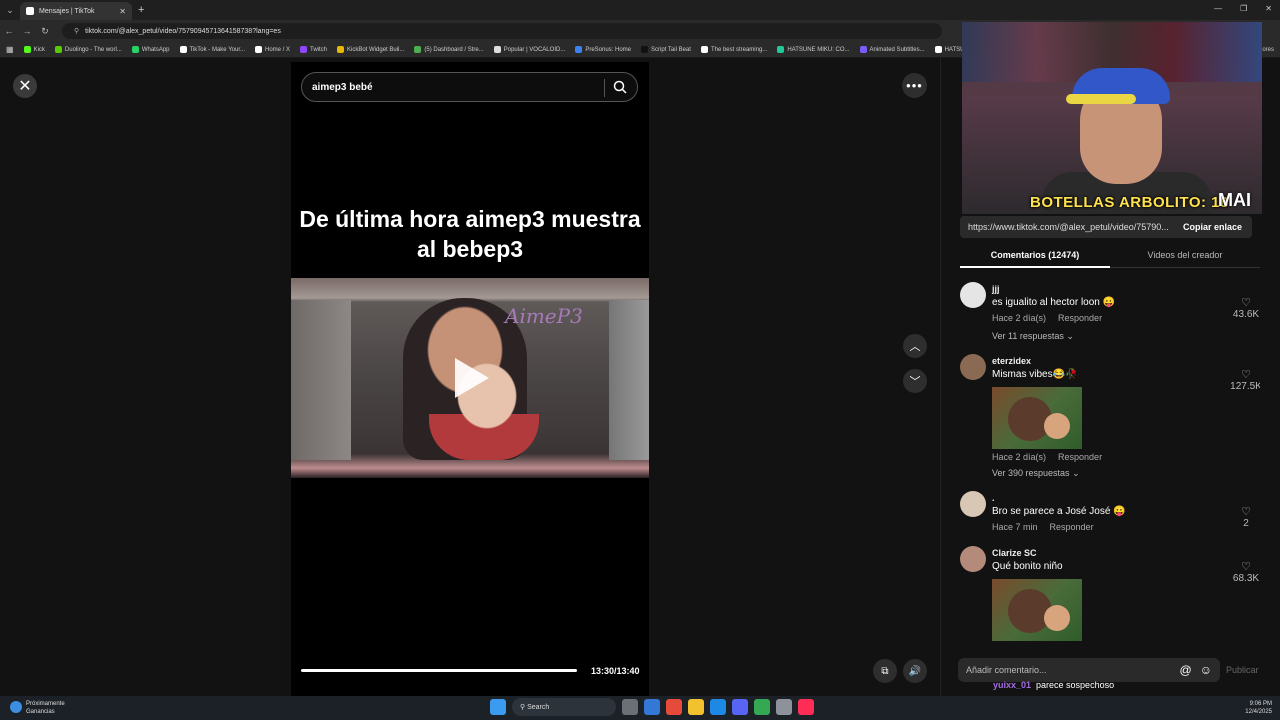 The image size is (1280, 720). What do you see at coordinates (914, 85) in the screenshot?
I see `more-options-button: •••` at bounding box center [914, 85].